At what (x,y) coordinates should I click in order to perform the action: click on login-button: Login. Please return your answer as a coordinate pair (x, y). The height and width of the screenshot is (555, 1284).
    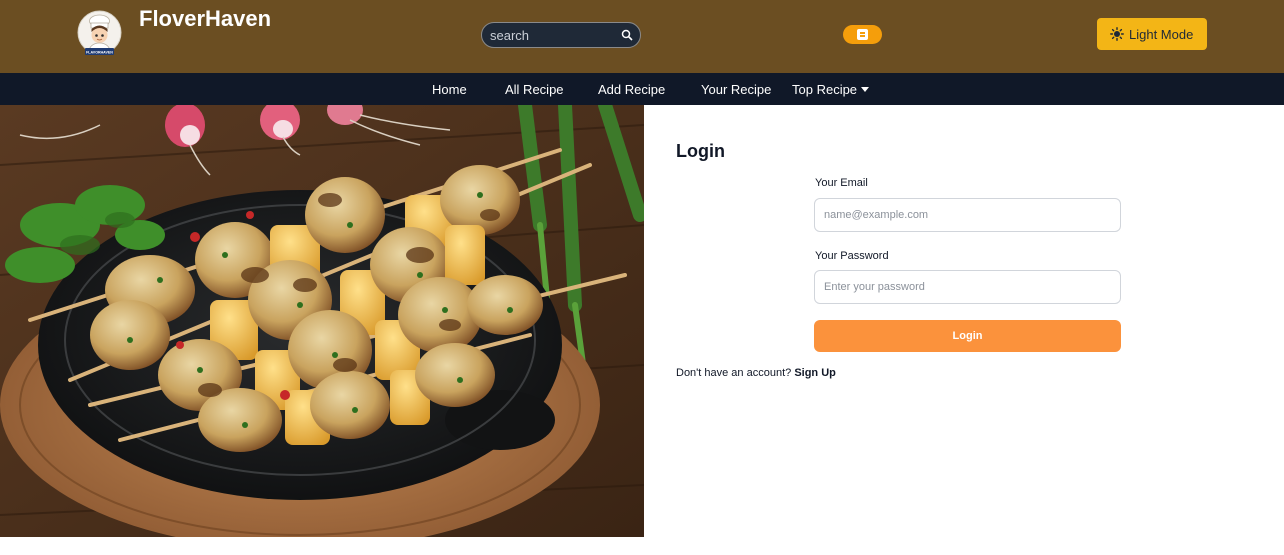
    Looking at the image, I should click on (967, 336).